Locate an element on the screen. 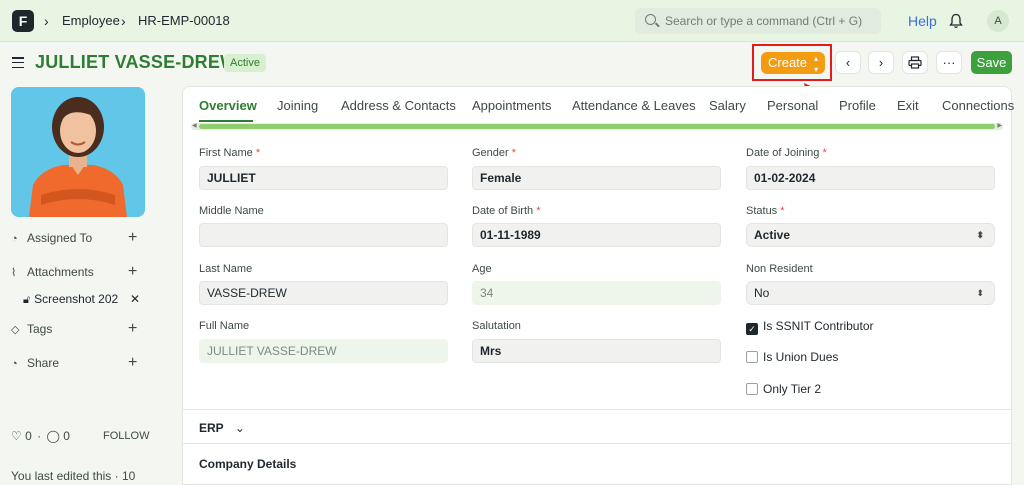 Image resolution: width=1024 pixels, height=485 pixels. add-attachment-icon: + is located at coordinates (132, 272).